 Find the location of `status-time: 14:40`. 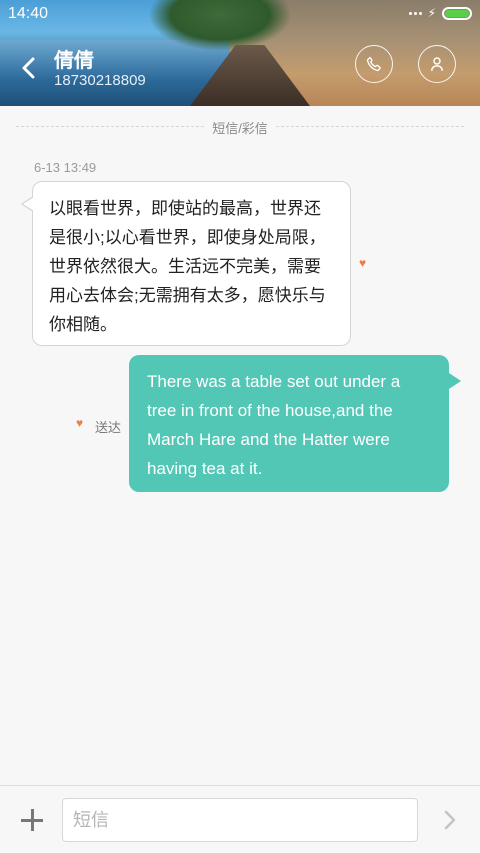

status-time: 14:40 is located at coordinates (28, 13).